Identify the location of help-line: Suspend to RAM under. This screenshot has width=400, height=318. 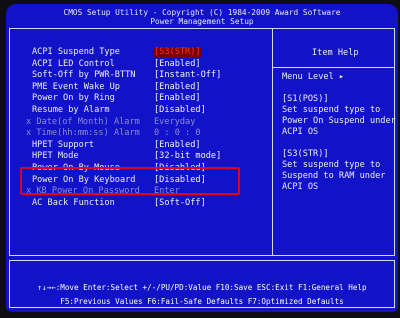
(334, 176).